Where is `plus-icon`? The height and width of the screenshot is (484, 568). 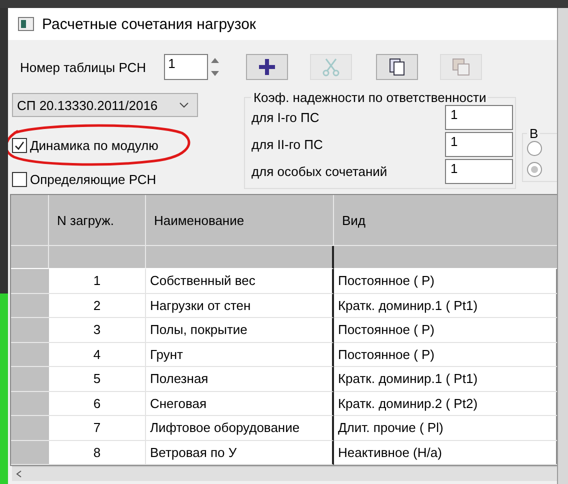
plus-icon is located at coordinates (267, 67).